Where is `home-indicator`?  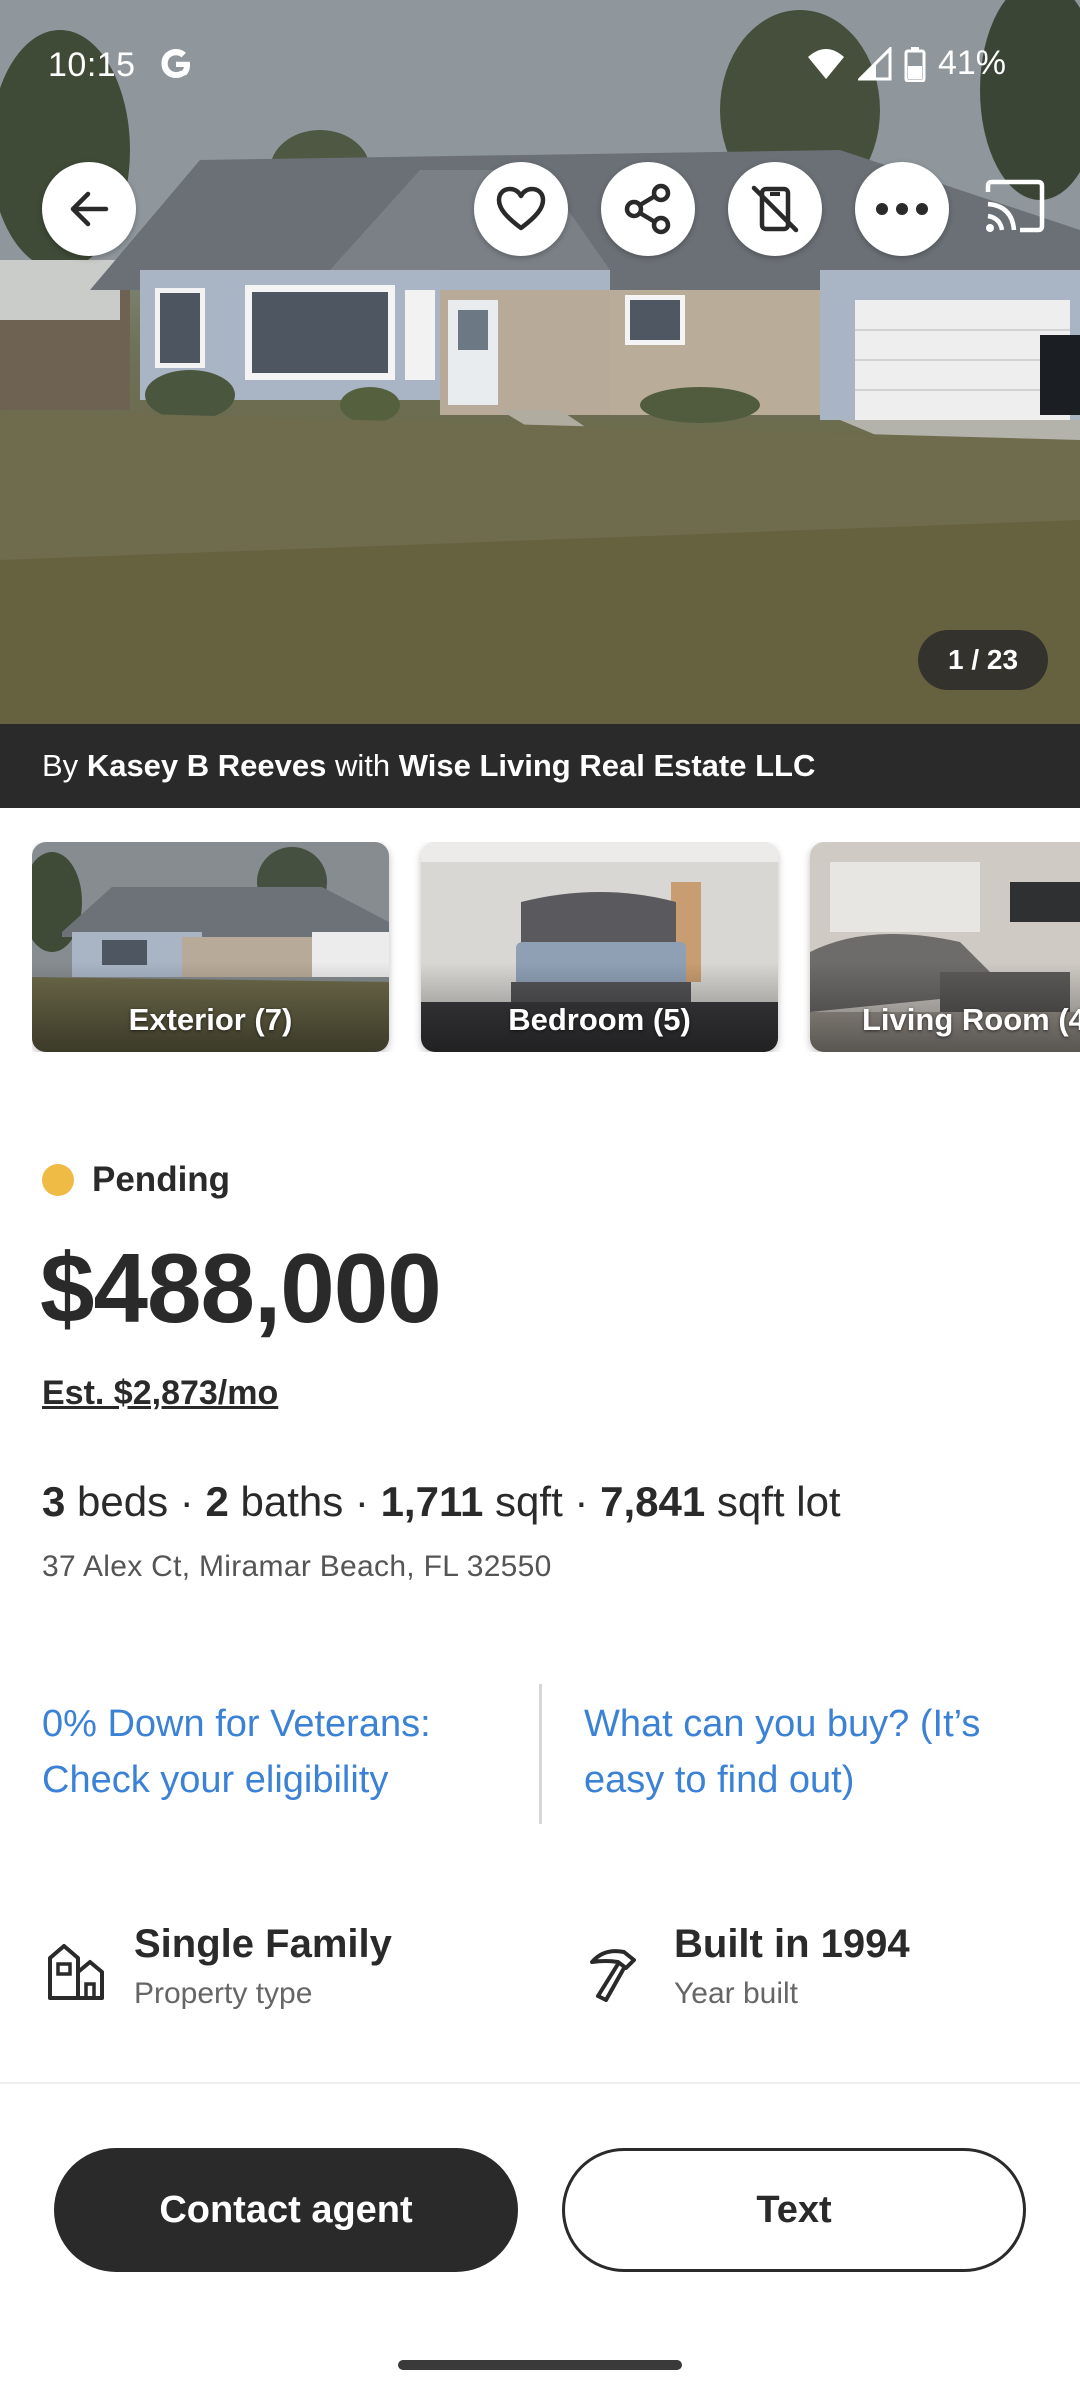
home-indicator is located at coordinates (540, 2365).